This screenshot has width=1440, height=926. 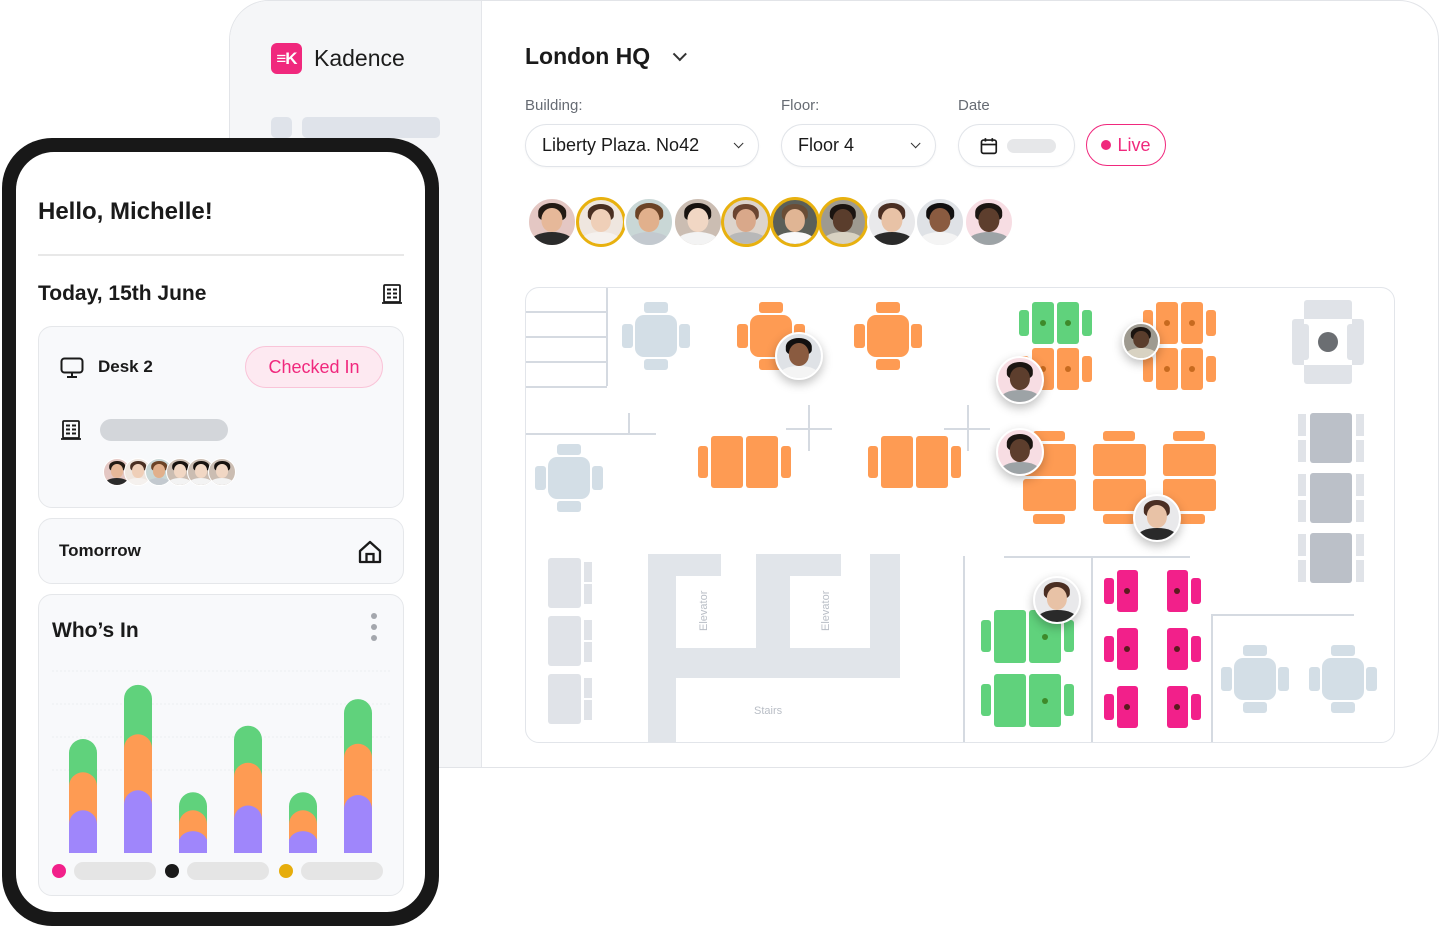 What do you see at coordinates (314, 367) in the screenshot?
I see `checked-in-badge: Checked In` at bounding box center [314, 367].